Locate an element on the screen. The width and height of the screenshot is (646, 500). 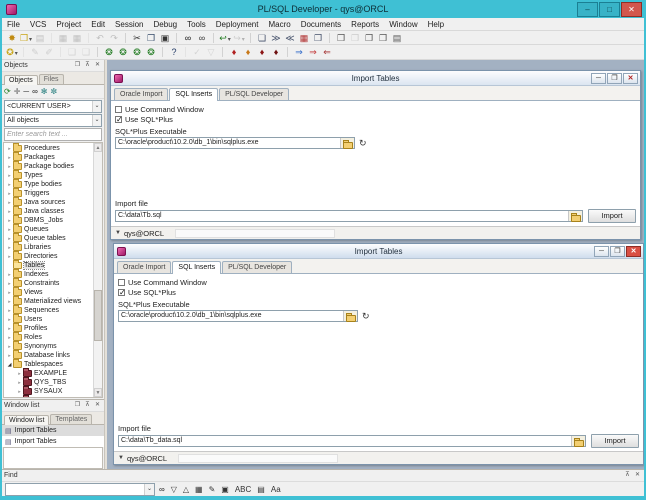
edit-pencil-icon: ✎ is located at coordinates (212, 490).